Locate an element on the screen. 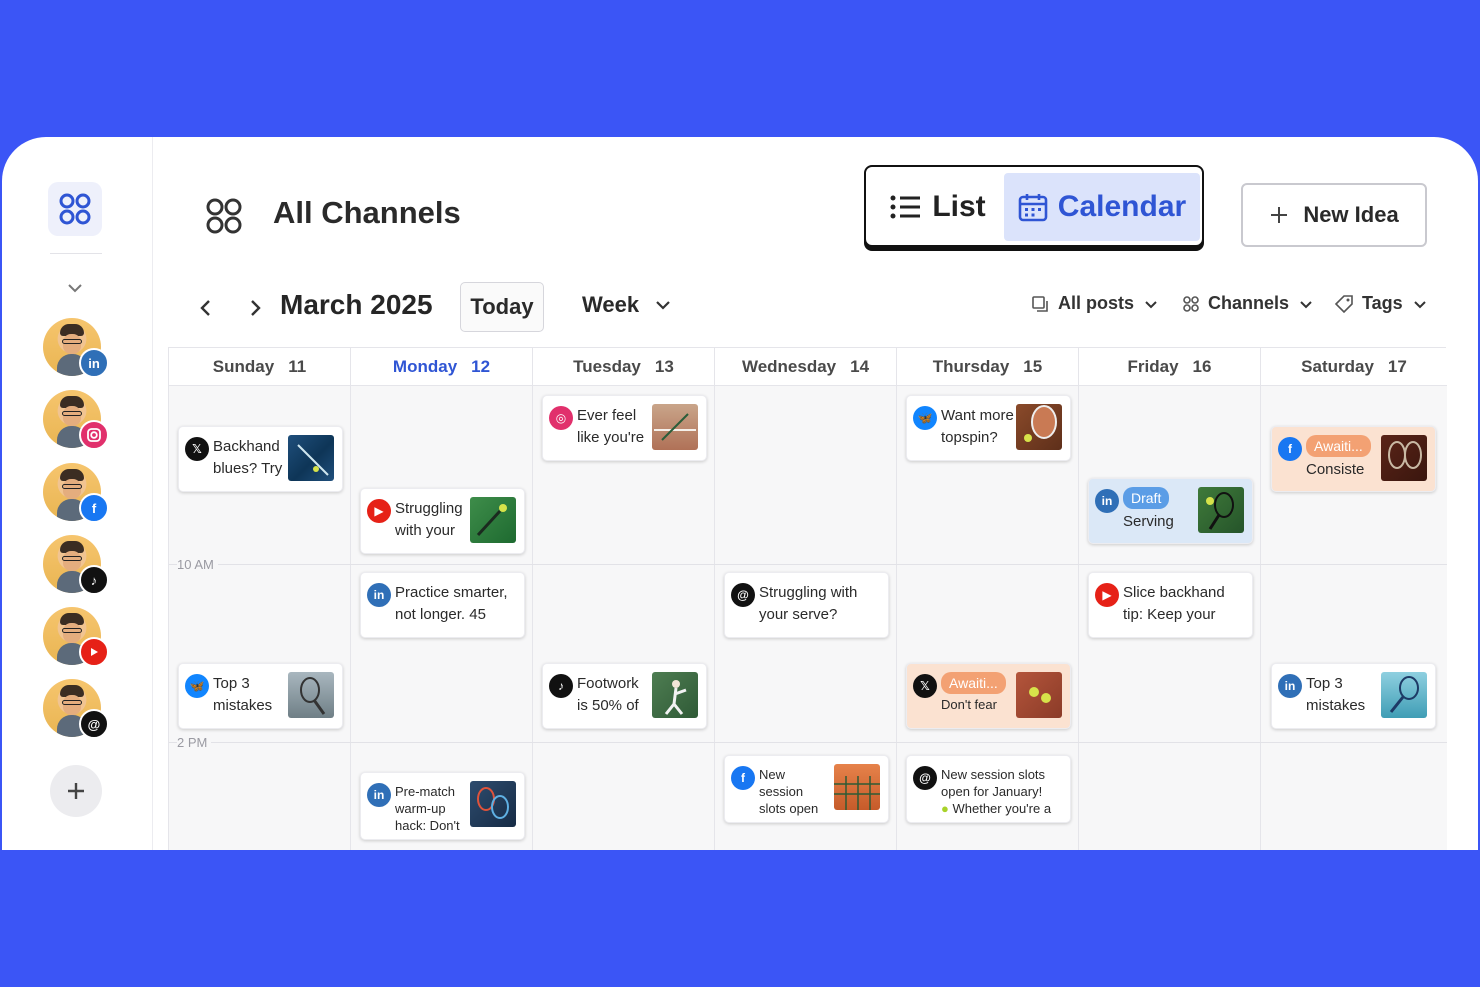 Image resolution: width=1480 pixels, height=987 pixels. post-text: Don't fear is located at coordinates (969, 704).